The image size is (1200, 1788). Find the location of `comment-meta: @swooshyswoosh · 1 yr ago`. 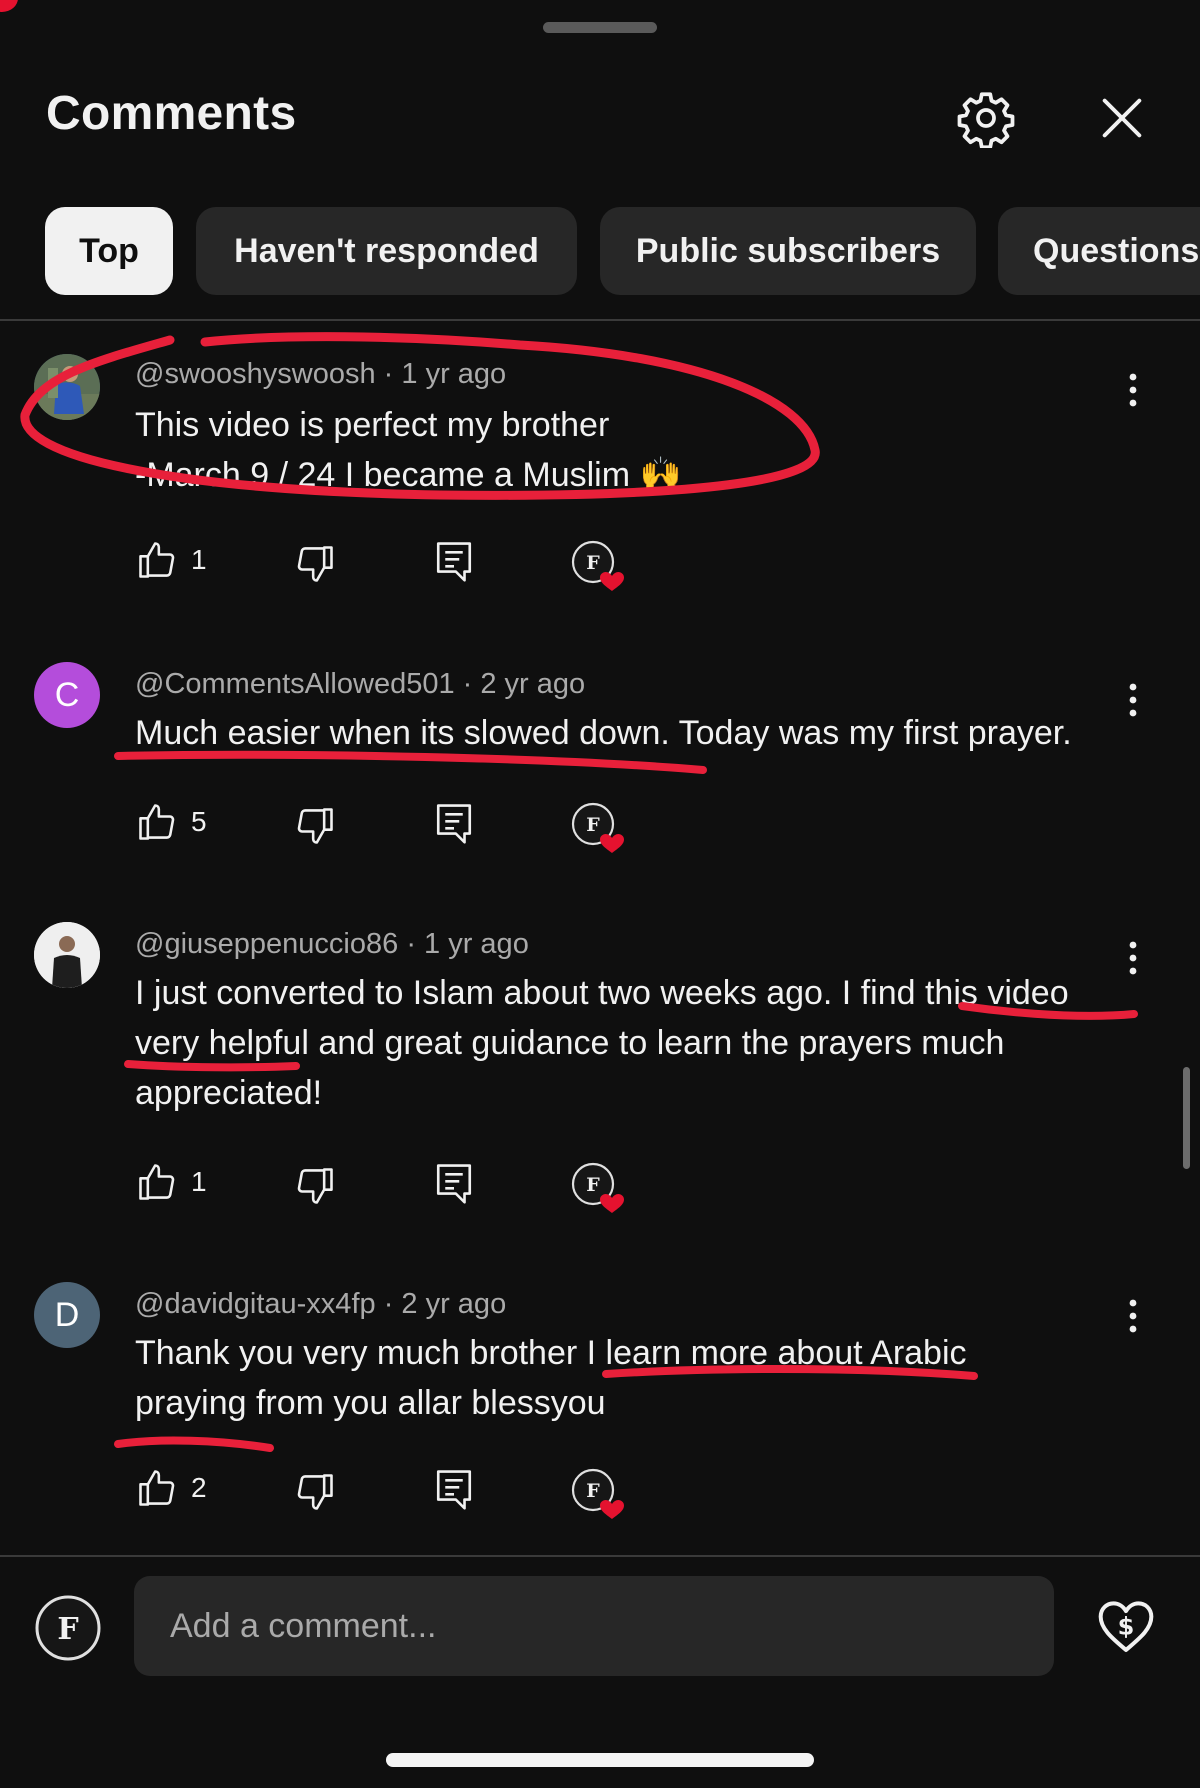

comment-meta: @swooshyswoosh · 1 yr ago is located at coordinates (320, 374).